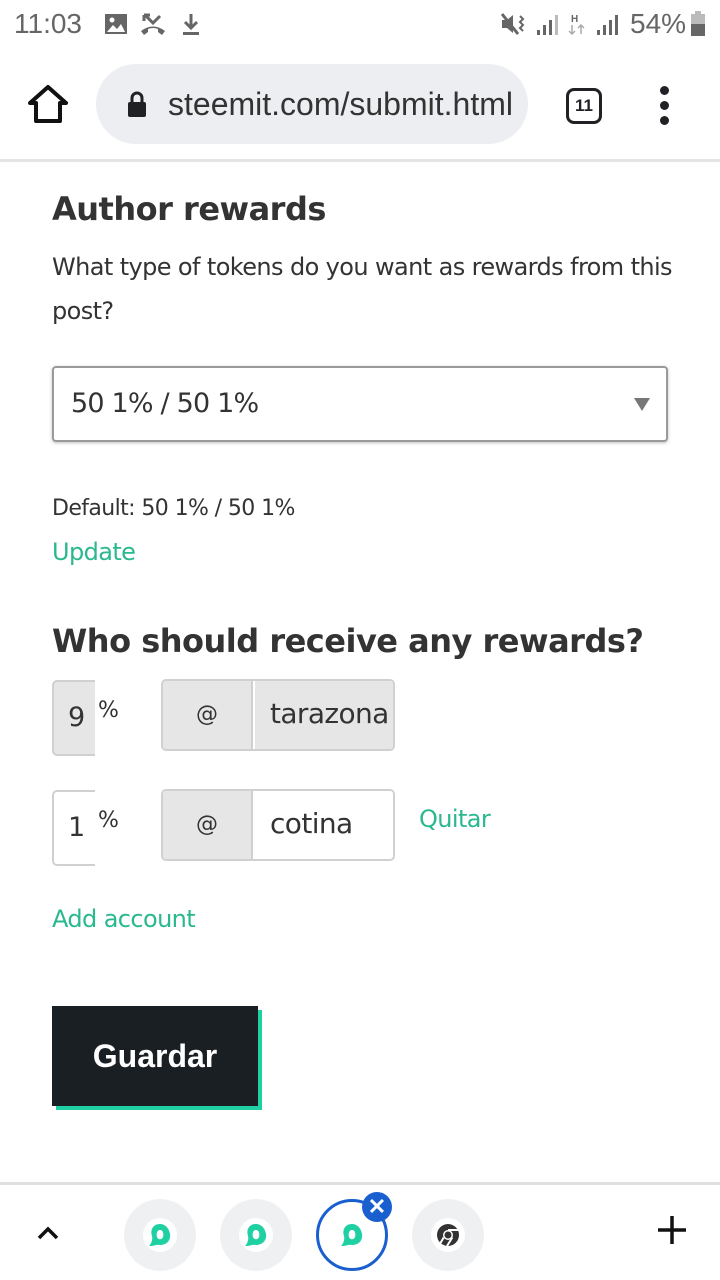 This screenshot has width=720, height=1280. I want to click on account-input: tarazona, so click(324, 715).